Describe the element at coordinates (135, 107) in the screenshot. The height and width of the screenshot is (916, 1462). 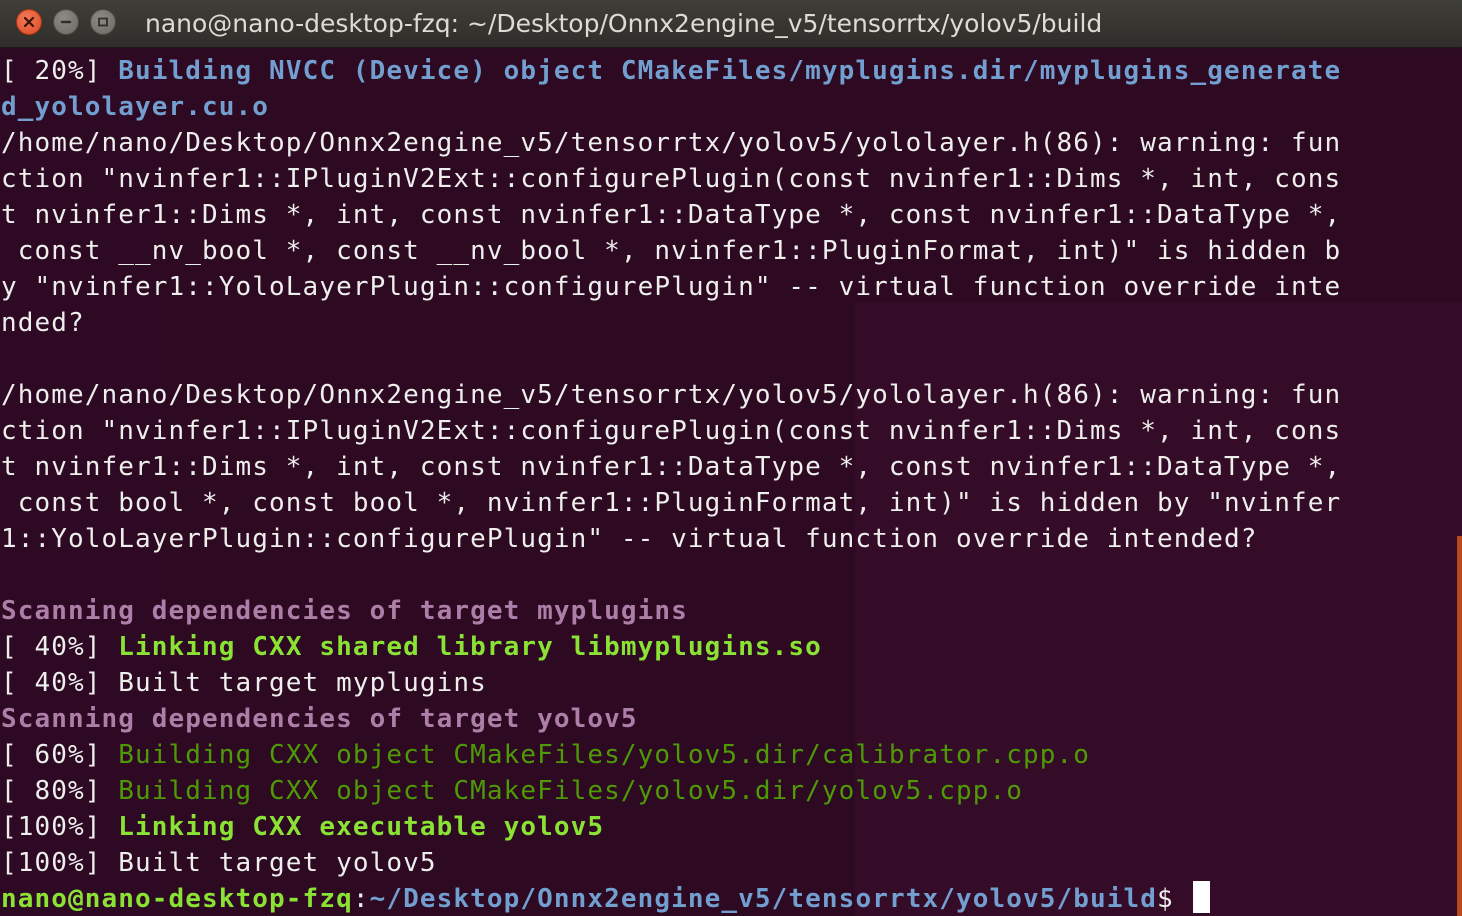
I see `terminal-text: d_yololayer.cu.o` at that location.